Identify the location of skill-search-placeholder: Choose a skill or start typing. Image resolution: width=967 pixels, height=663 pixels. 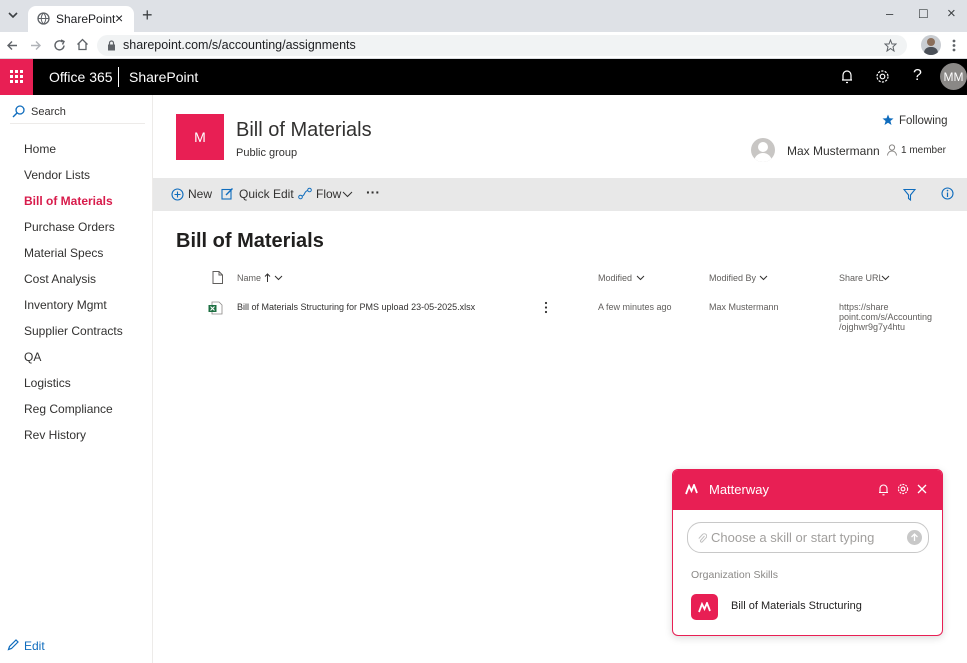
(793, 537).